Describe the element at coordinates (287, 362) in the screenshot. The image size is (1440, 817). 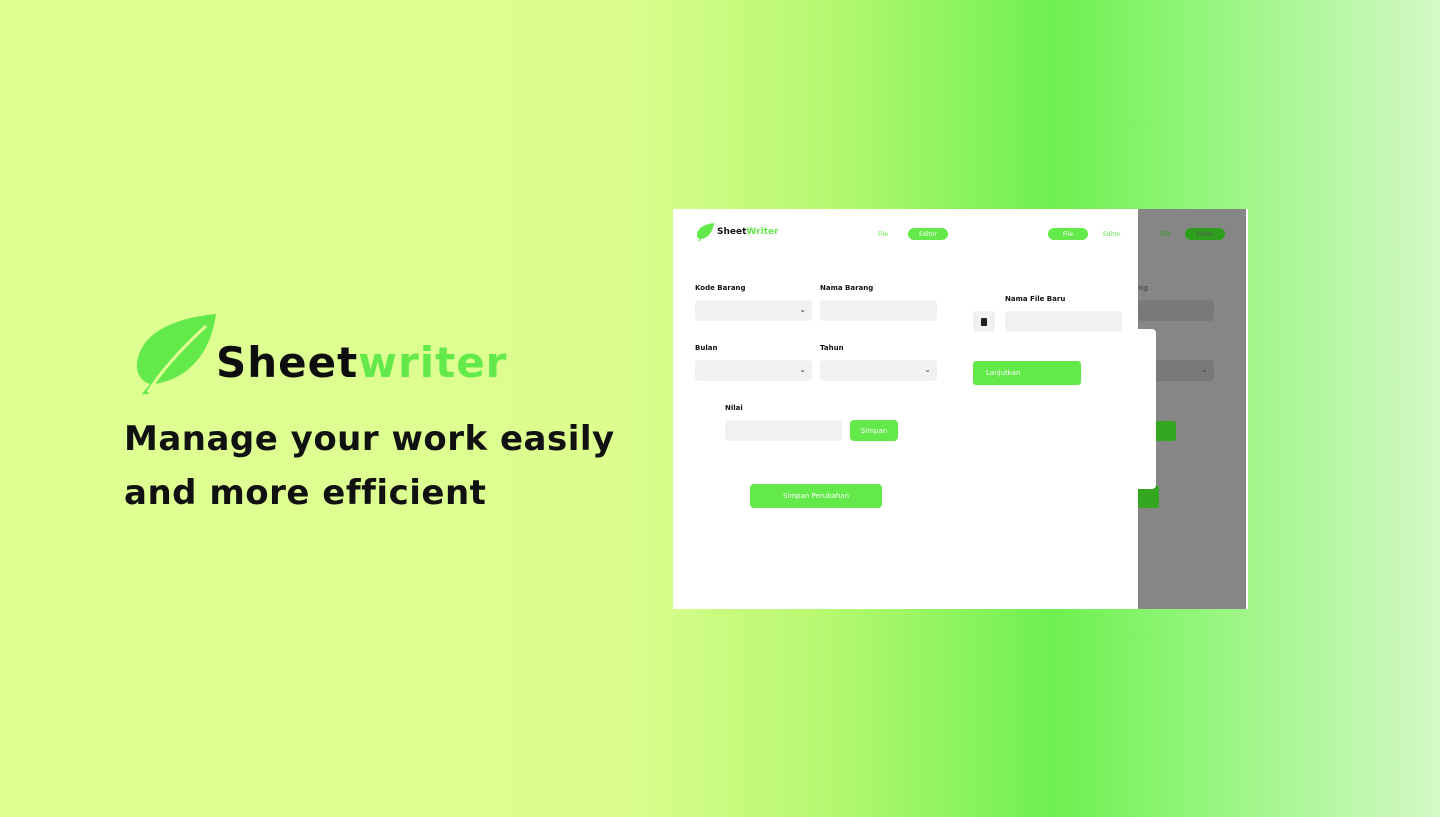
I see `brand-name-part1: Sheet` at that location.